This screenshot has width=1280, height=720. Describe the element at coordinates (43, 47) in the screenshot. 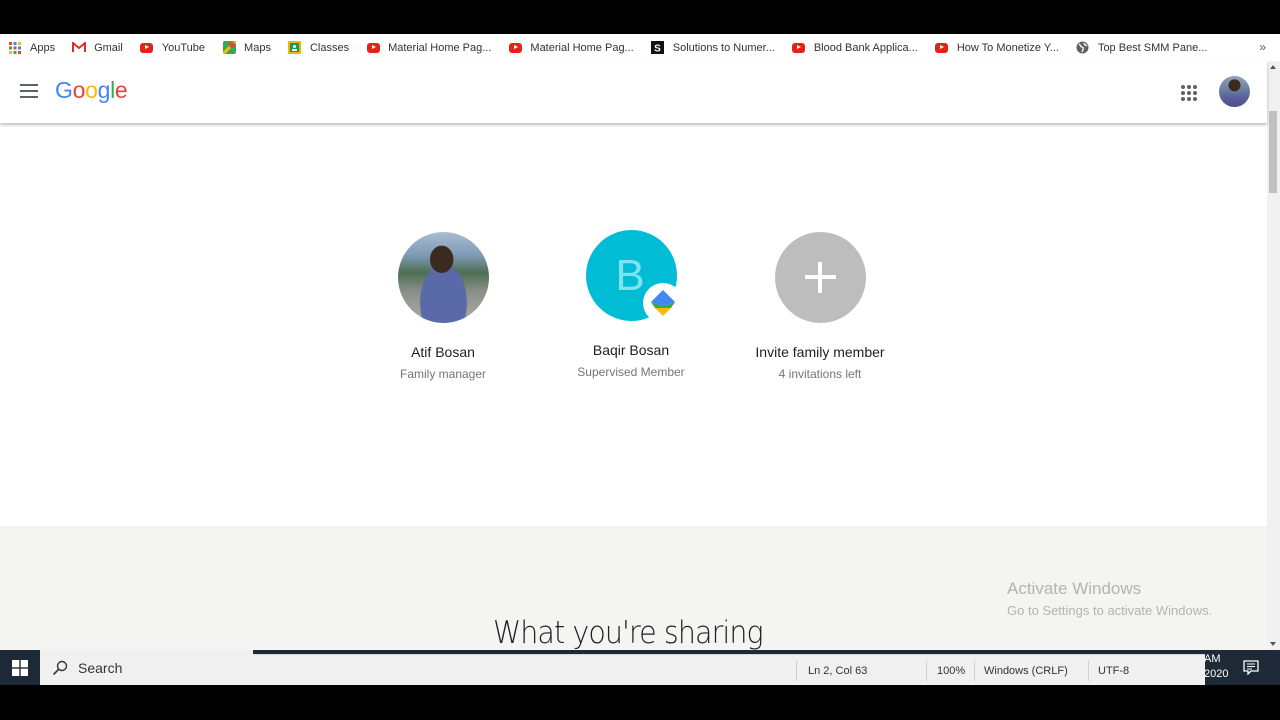

I see `bookmark-label: Apps` at that location.